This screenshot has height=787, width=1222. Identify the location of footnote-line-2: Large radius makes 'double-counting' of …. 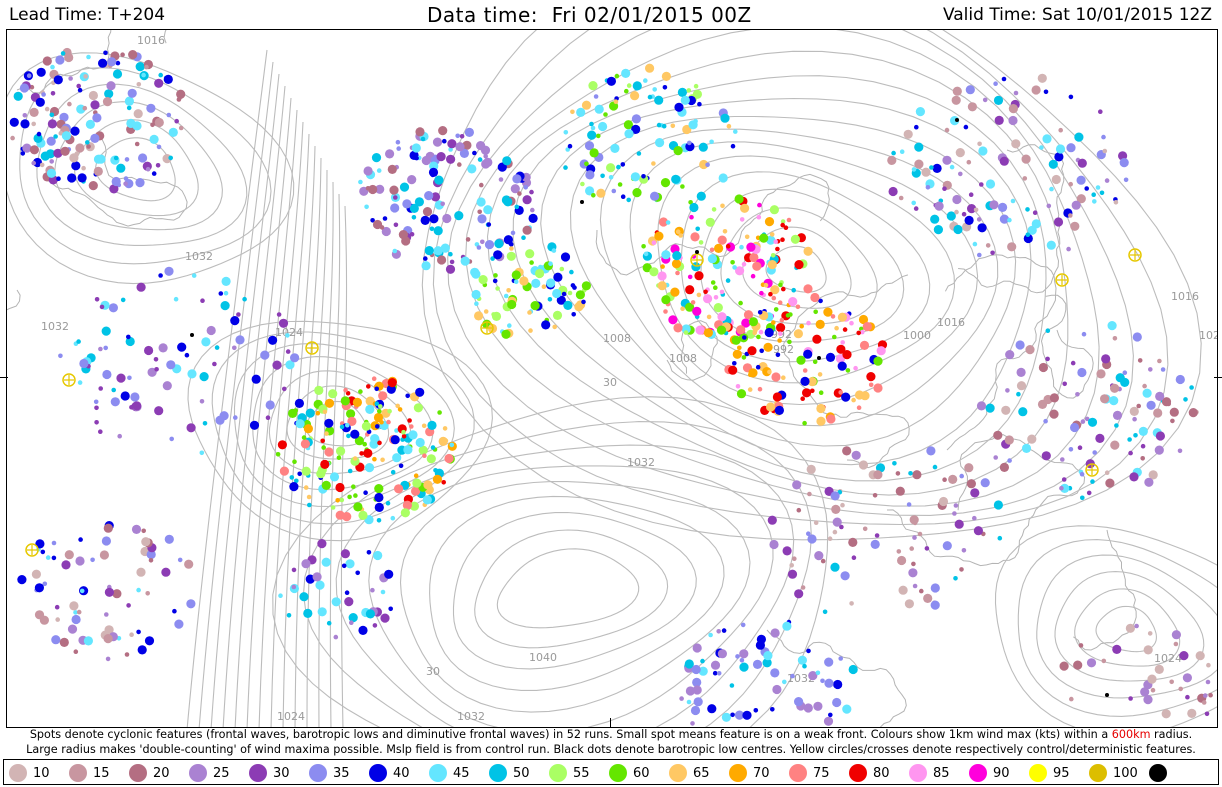
(611, 749).